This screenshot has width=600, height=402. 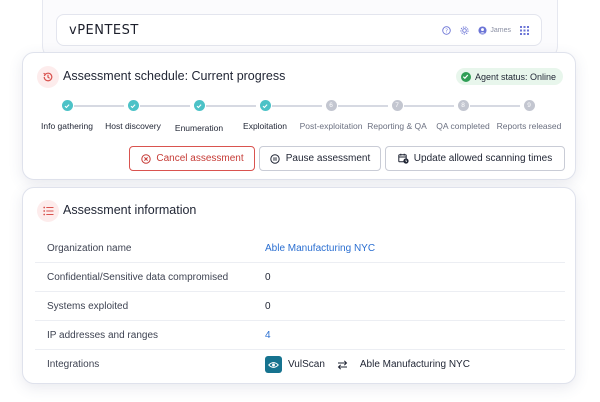 What do you see at coordinates (199, 128) in the screenshot?
I see `step-label-enumeration: Enumeration` at bounding box center [199, 128].